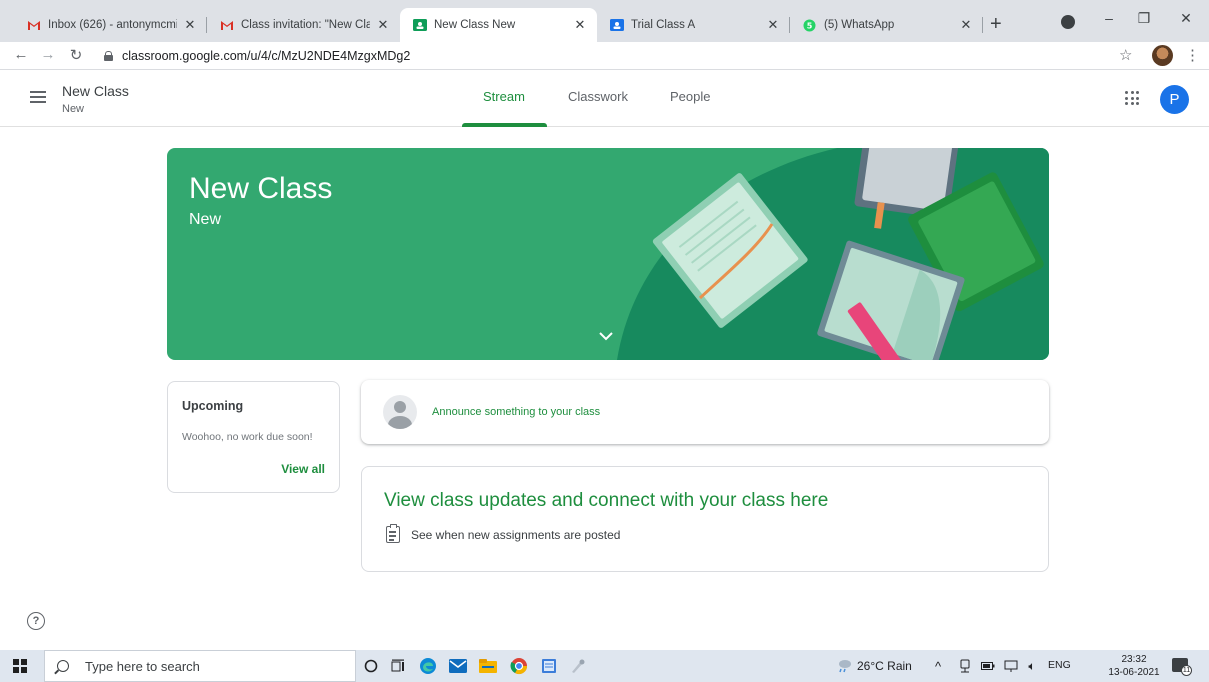 This screenshot has height=682, width=1209. I want to click on google-apps-icon, so click(1132, 98).